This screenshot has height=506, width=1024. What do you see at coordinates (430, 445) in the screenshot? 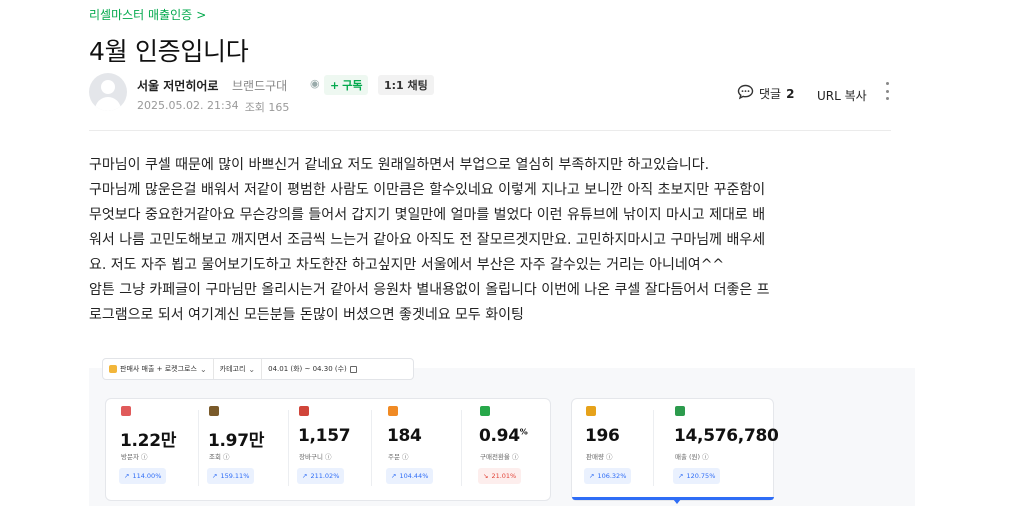
I see `metric-orders: 184 주문 ⓘ ↗ 104.44%` at bounding box center [430, 445].